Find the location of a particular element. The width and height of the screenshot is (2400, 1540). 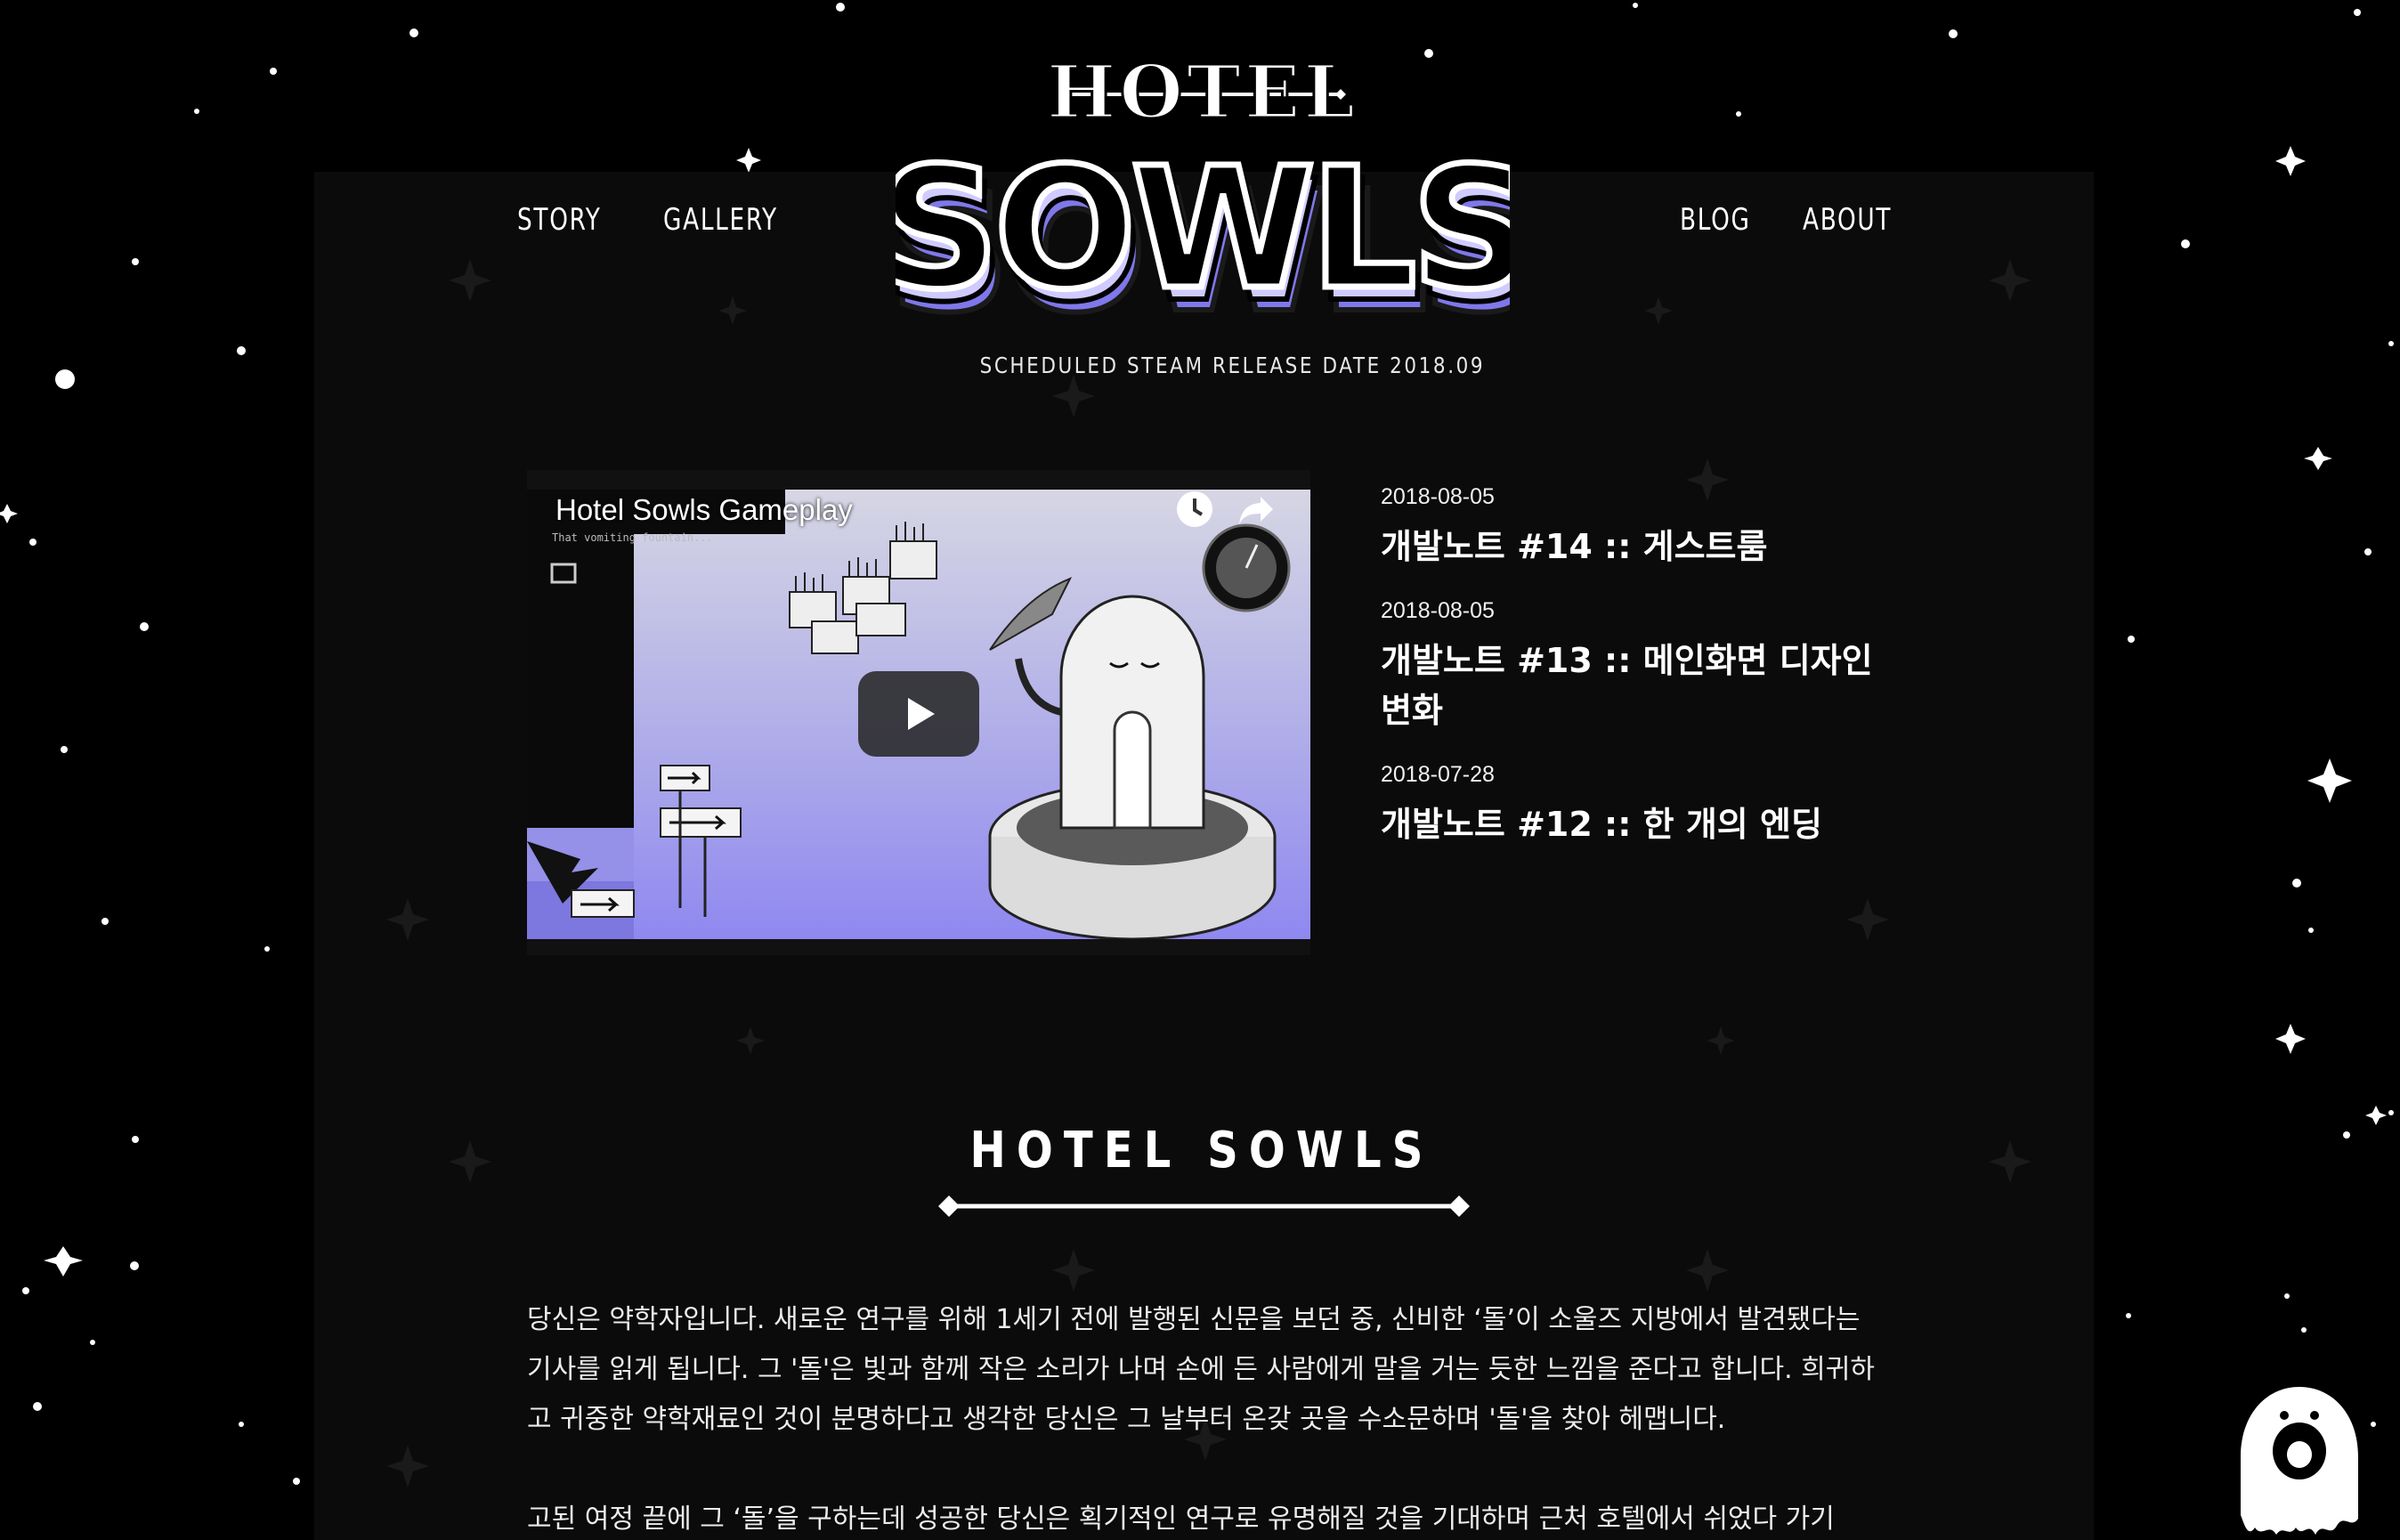

logo-hotel-wordmark: HOTEL is located at coordinates (1201, 93).